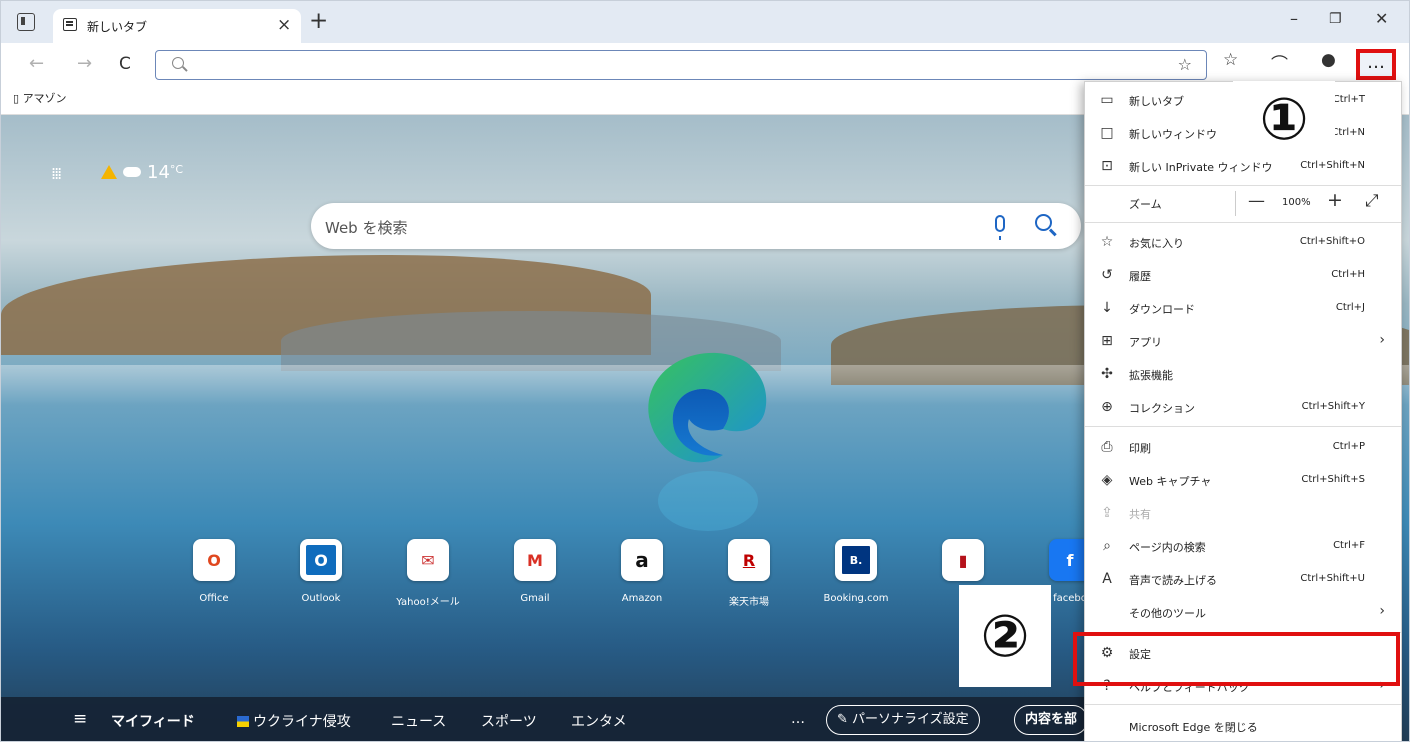 The width and height of the screenshot is (1410, 742). Describe the element at coordinates (1348, 446) in the screenshot. I see `menu-shortcut: Ctrl+P` at that location.